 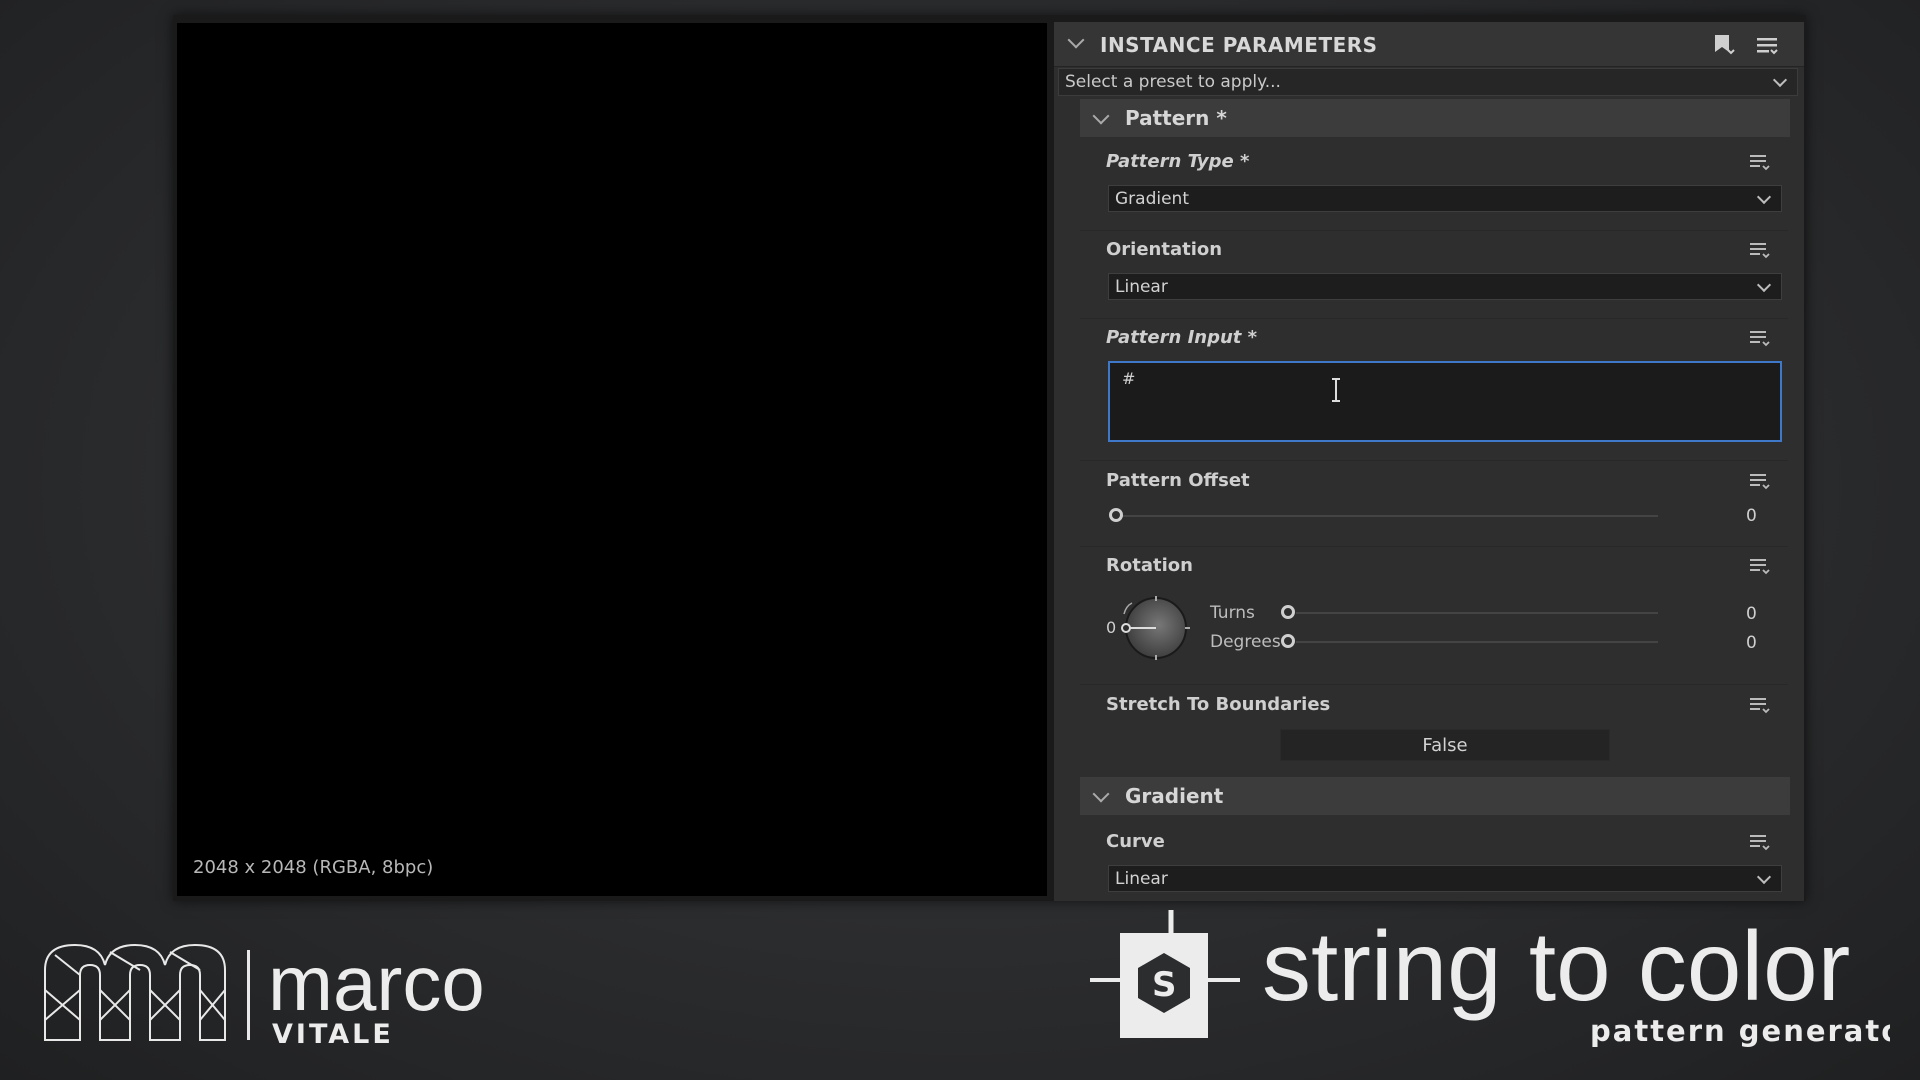 I want to click on stretch-label: Stretch To Boundaries, so click(x=1218, y=704).